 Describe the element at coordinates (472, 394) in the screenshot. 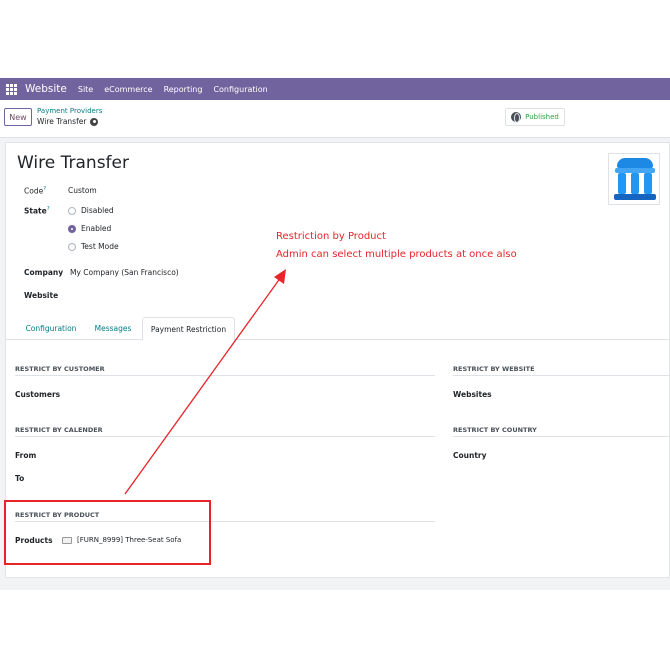

I see `websites-label: Websites` at that location.